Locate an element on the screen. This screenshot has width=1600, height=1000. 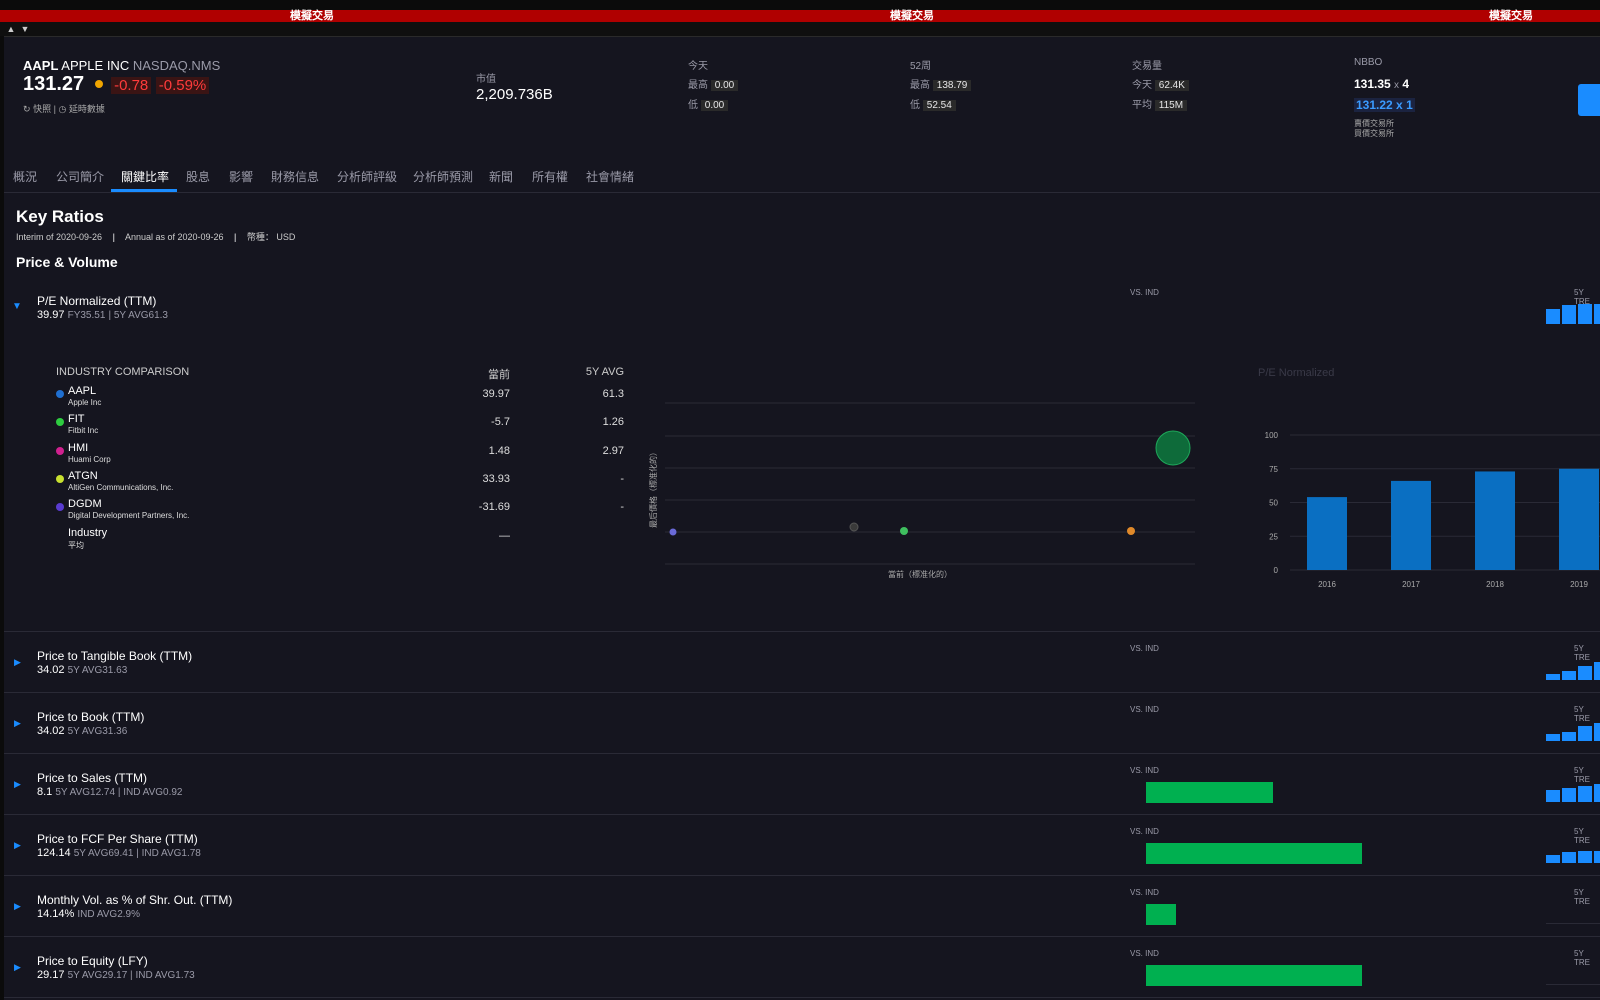
ratio-title: Price to FCF Per Share (TTM) is located at coordinates (117, 839).